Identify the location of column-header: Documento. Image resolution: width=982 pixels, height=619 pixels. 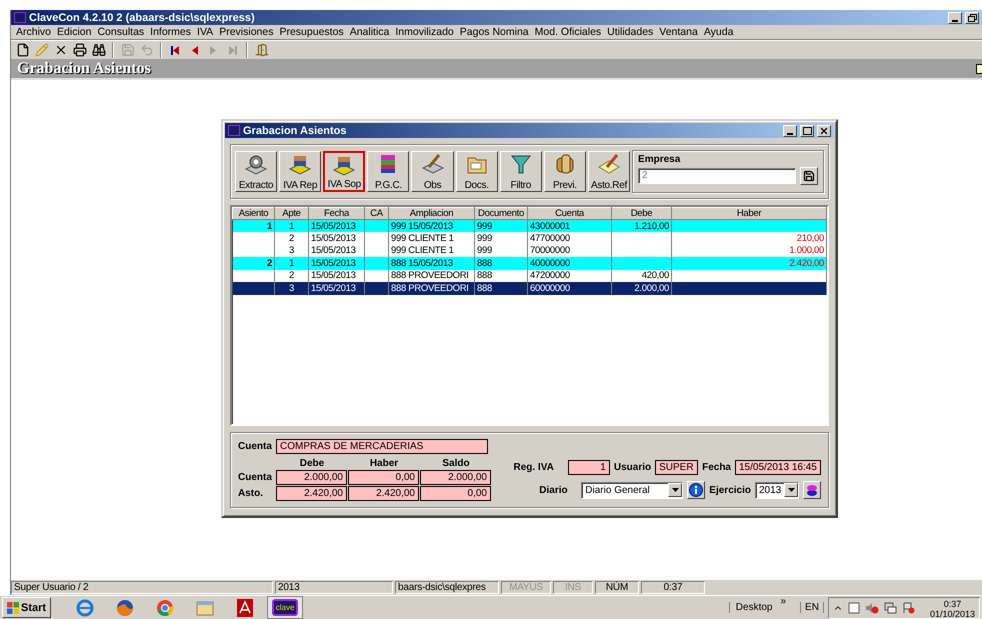
(501, 214).